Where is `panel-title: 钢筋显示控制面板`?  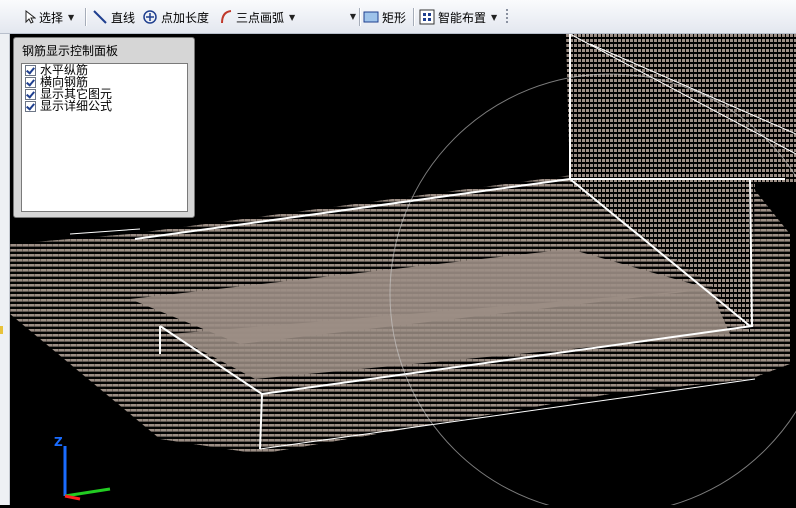 panel-title: 钢筋显示控制面板 is located at coordinates (70, 51).